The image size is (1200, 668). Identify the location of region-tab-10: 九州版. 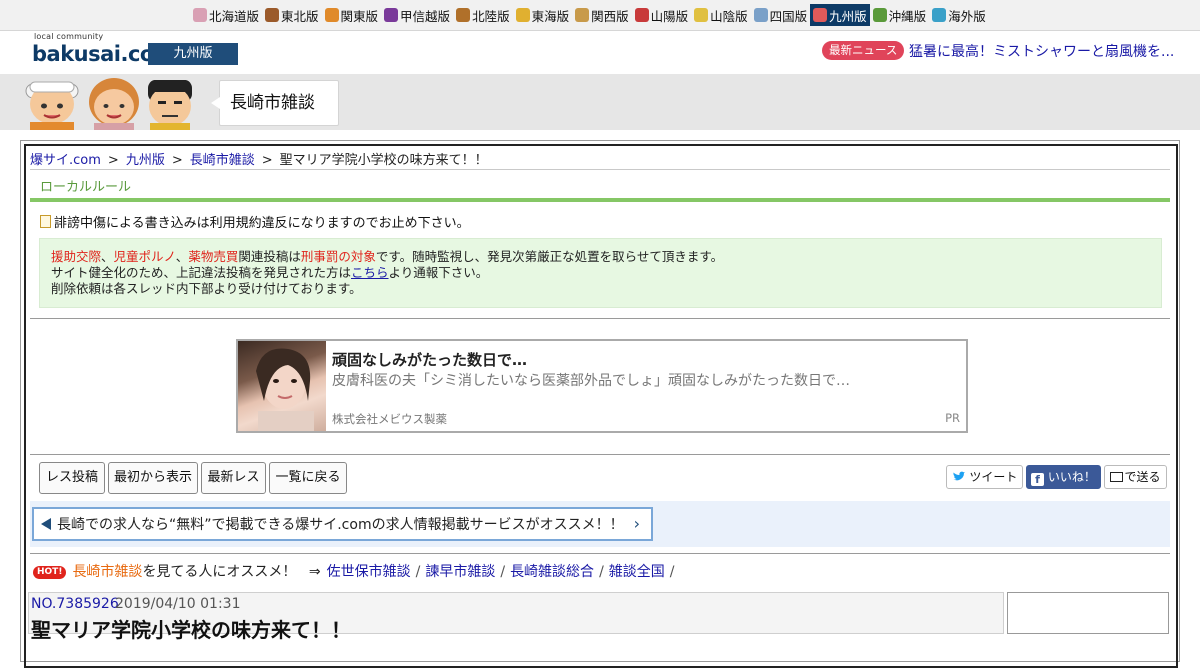
(840, 15).